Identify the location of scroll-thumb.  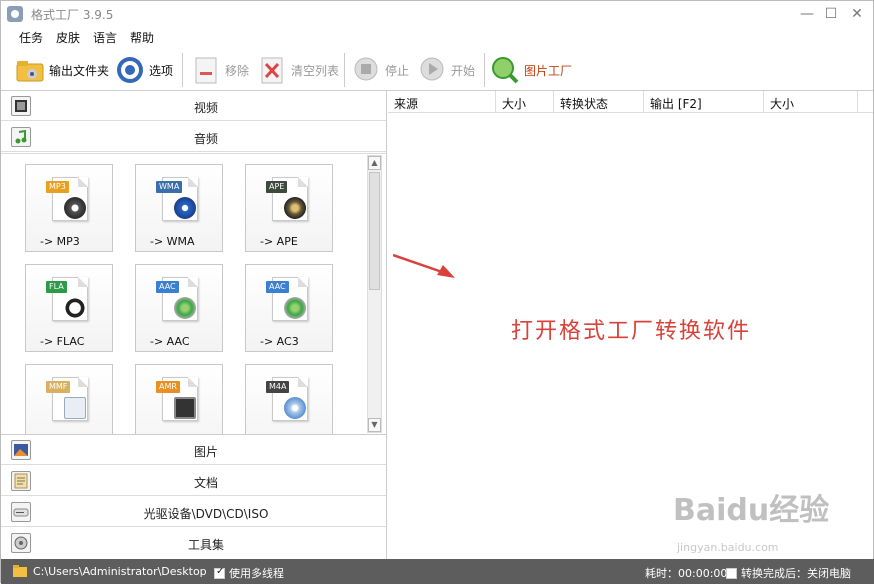
(374, 231).